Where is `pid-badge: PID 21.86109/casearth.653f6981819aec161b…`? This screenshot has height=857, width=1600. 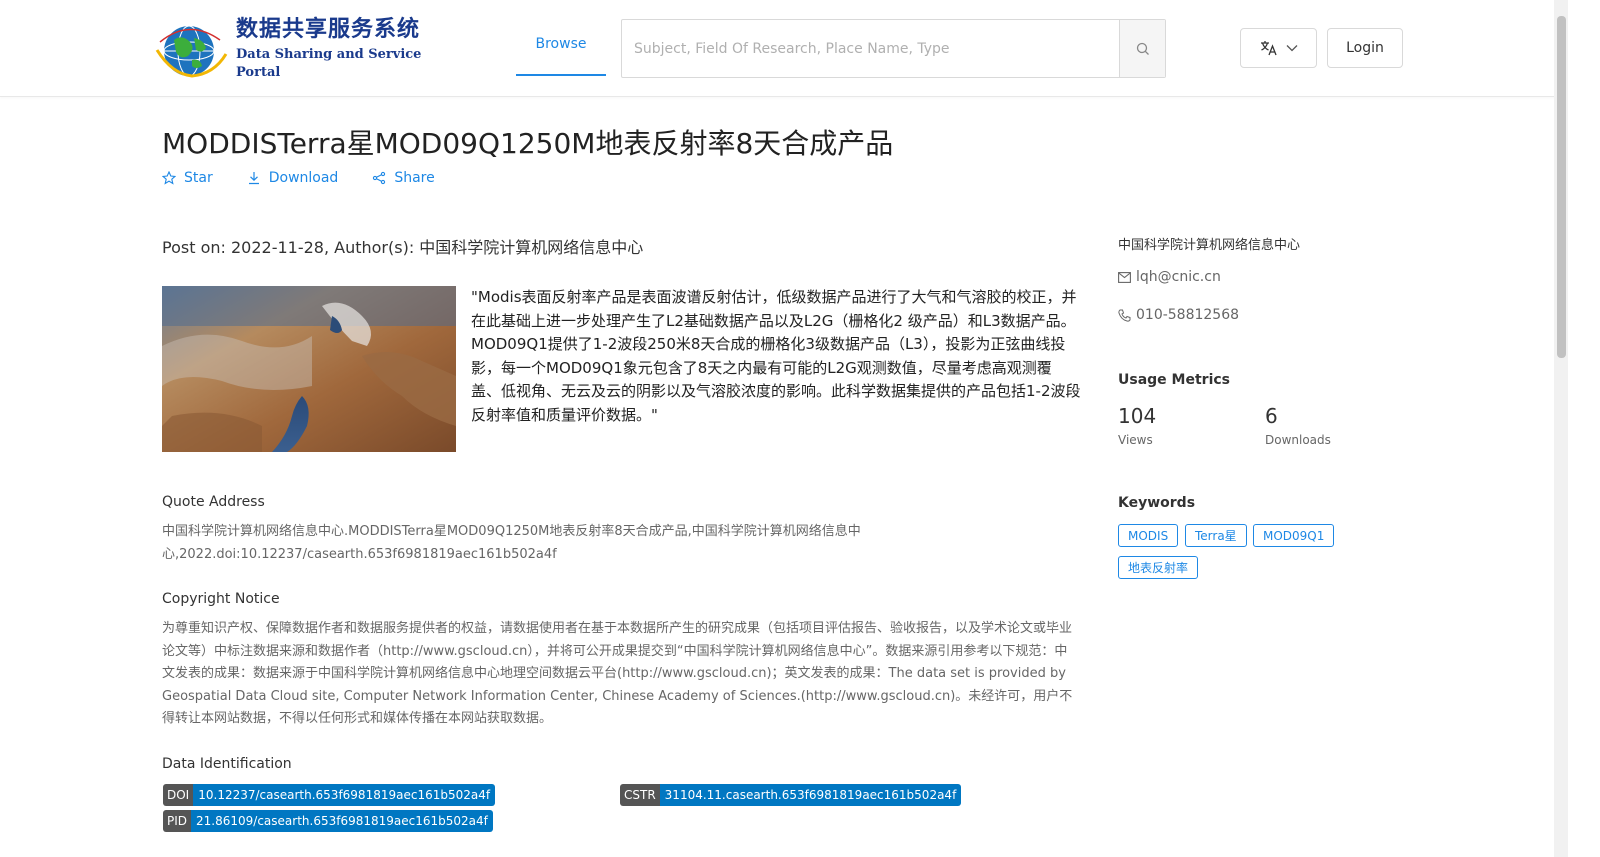
pid-badge: PID 21.86109/casearth.653f6981819aec161b… is located at coordinates (328, 821).